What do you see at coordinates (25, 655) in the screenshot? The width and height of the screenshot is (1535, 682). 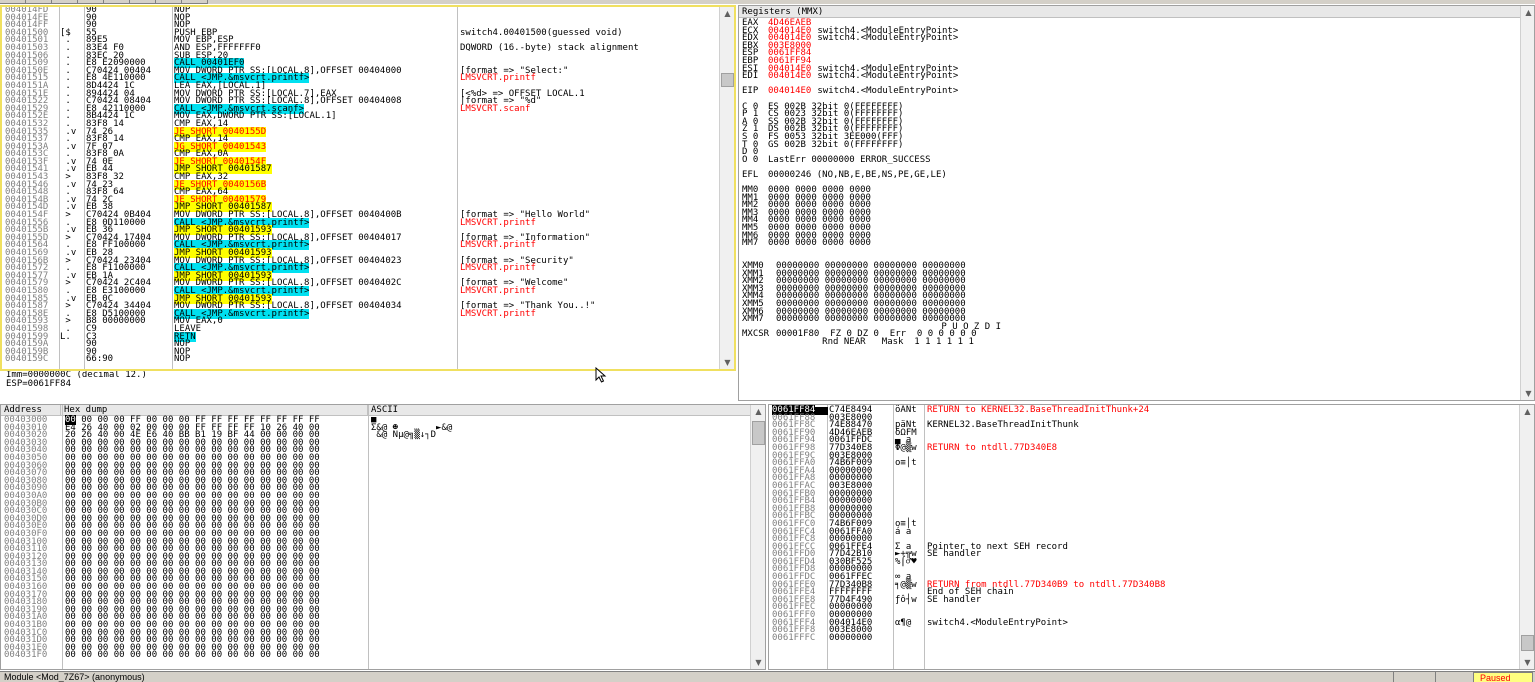 I see `dump-address: 004031F0` at bounding box center [25, 655].